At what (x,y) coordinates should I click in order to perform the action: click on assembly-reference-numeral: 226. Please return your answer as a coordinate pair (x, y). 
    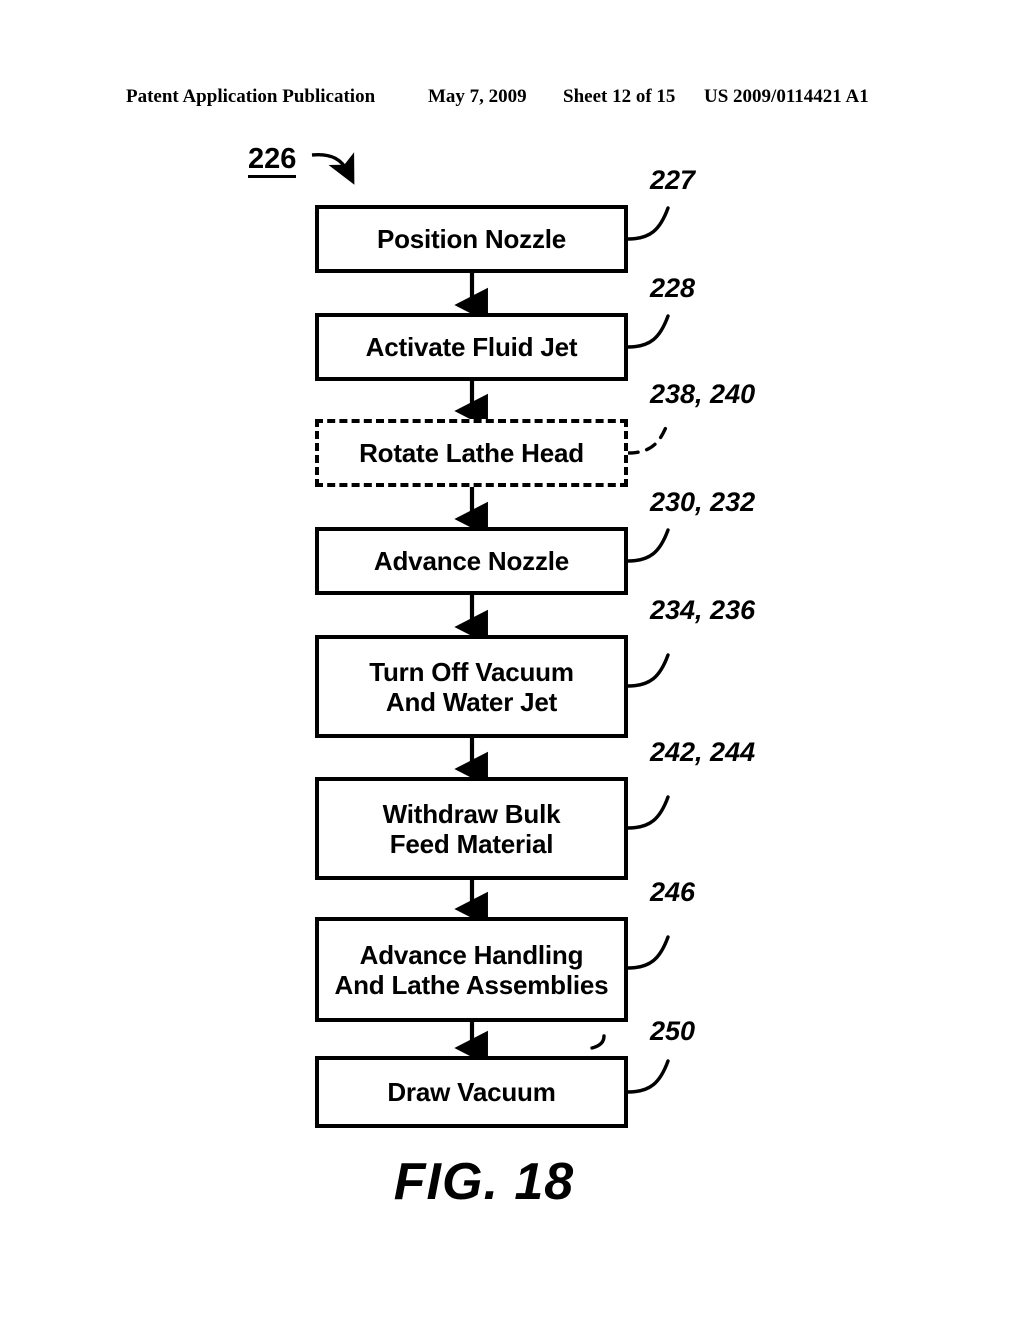
    Looking at the image, I should click on (272, 161).